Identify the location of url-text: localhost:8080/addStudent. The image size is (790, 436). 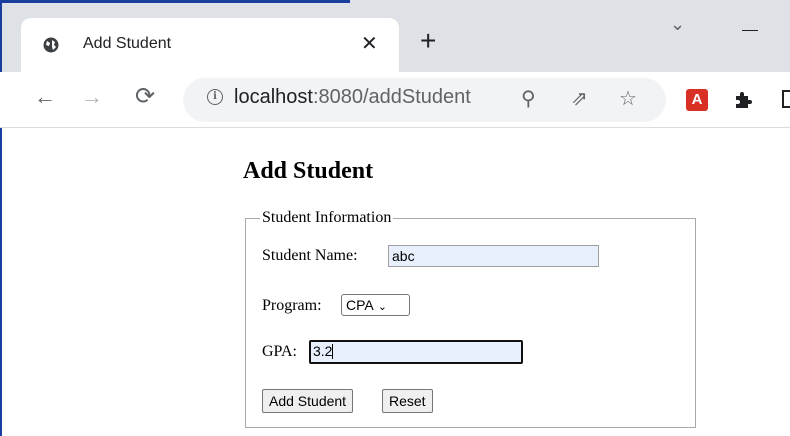
(352, 97).